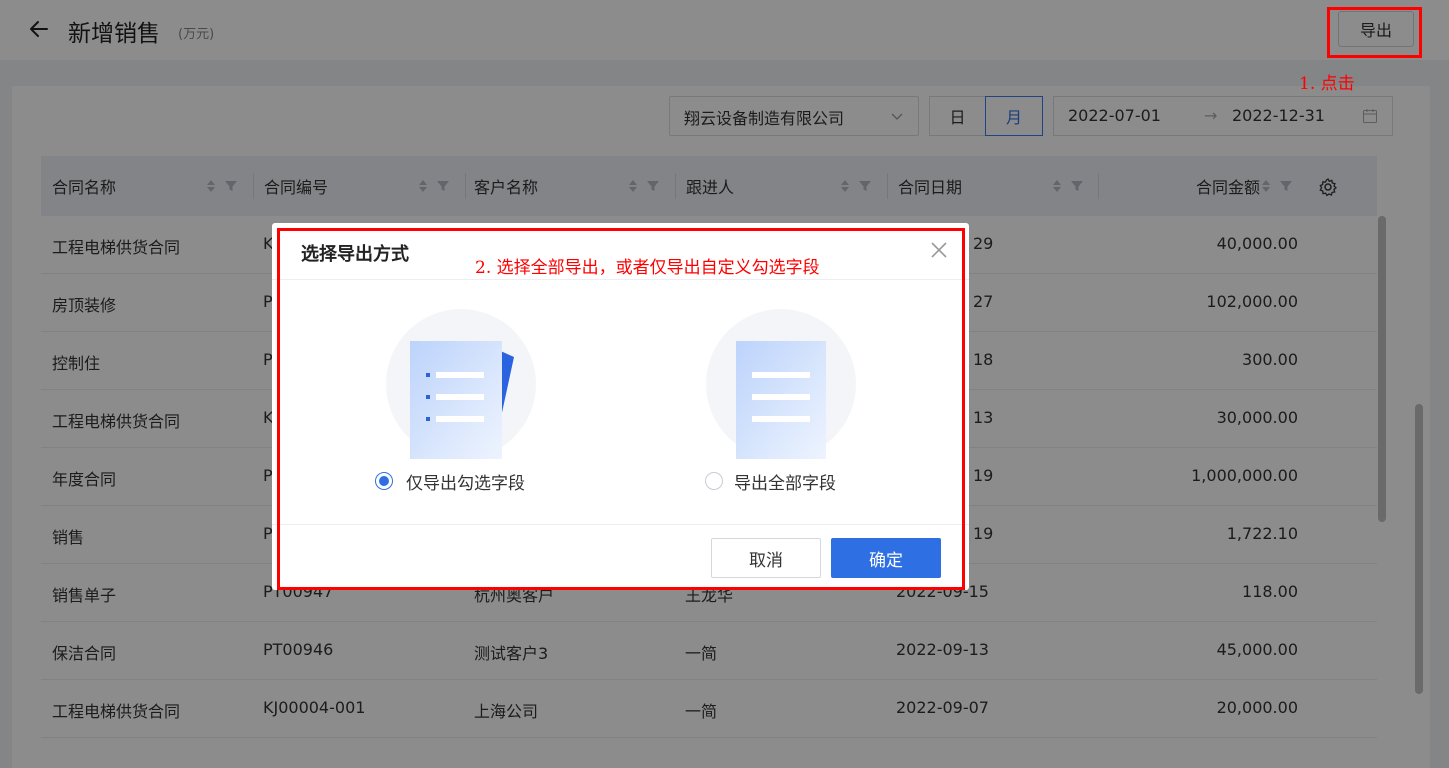  What do you see at coordinates (939, 250) in the screenshot?
I see `close-icon` at bounding box center [939, 250].